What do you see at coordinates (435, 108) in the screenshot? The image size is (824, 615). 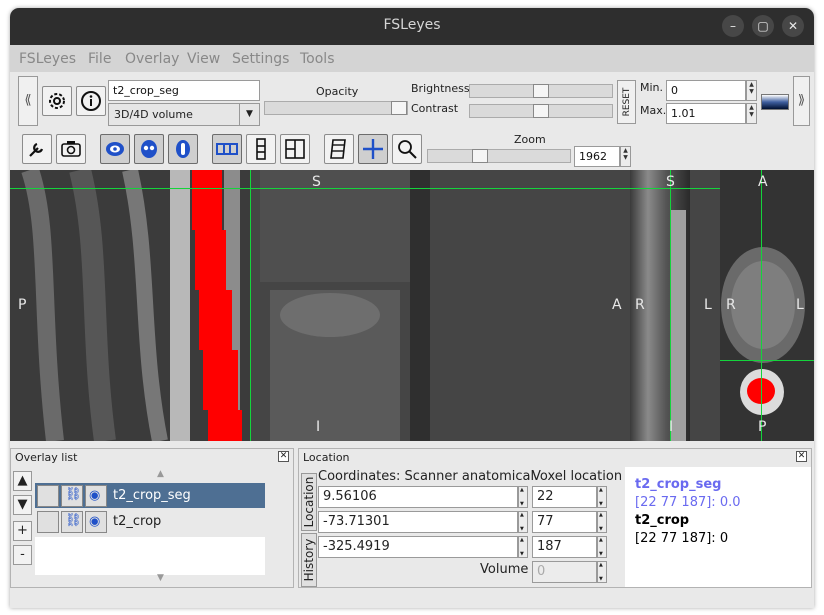 I see `contrast-label: Contrast` at bounding box center [435, 108].